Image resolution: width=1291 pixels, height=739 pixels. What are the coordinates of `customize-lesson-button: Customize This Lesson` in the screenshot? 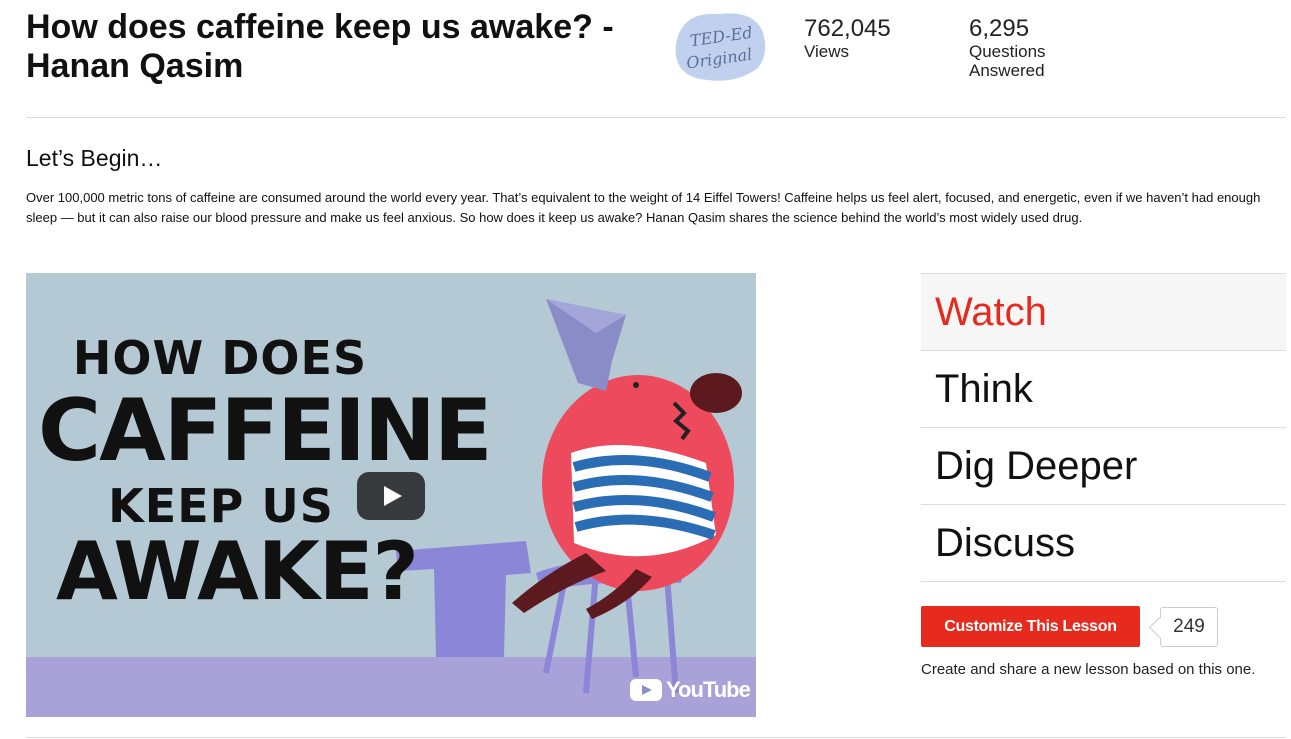 It's located at (1030, 626).